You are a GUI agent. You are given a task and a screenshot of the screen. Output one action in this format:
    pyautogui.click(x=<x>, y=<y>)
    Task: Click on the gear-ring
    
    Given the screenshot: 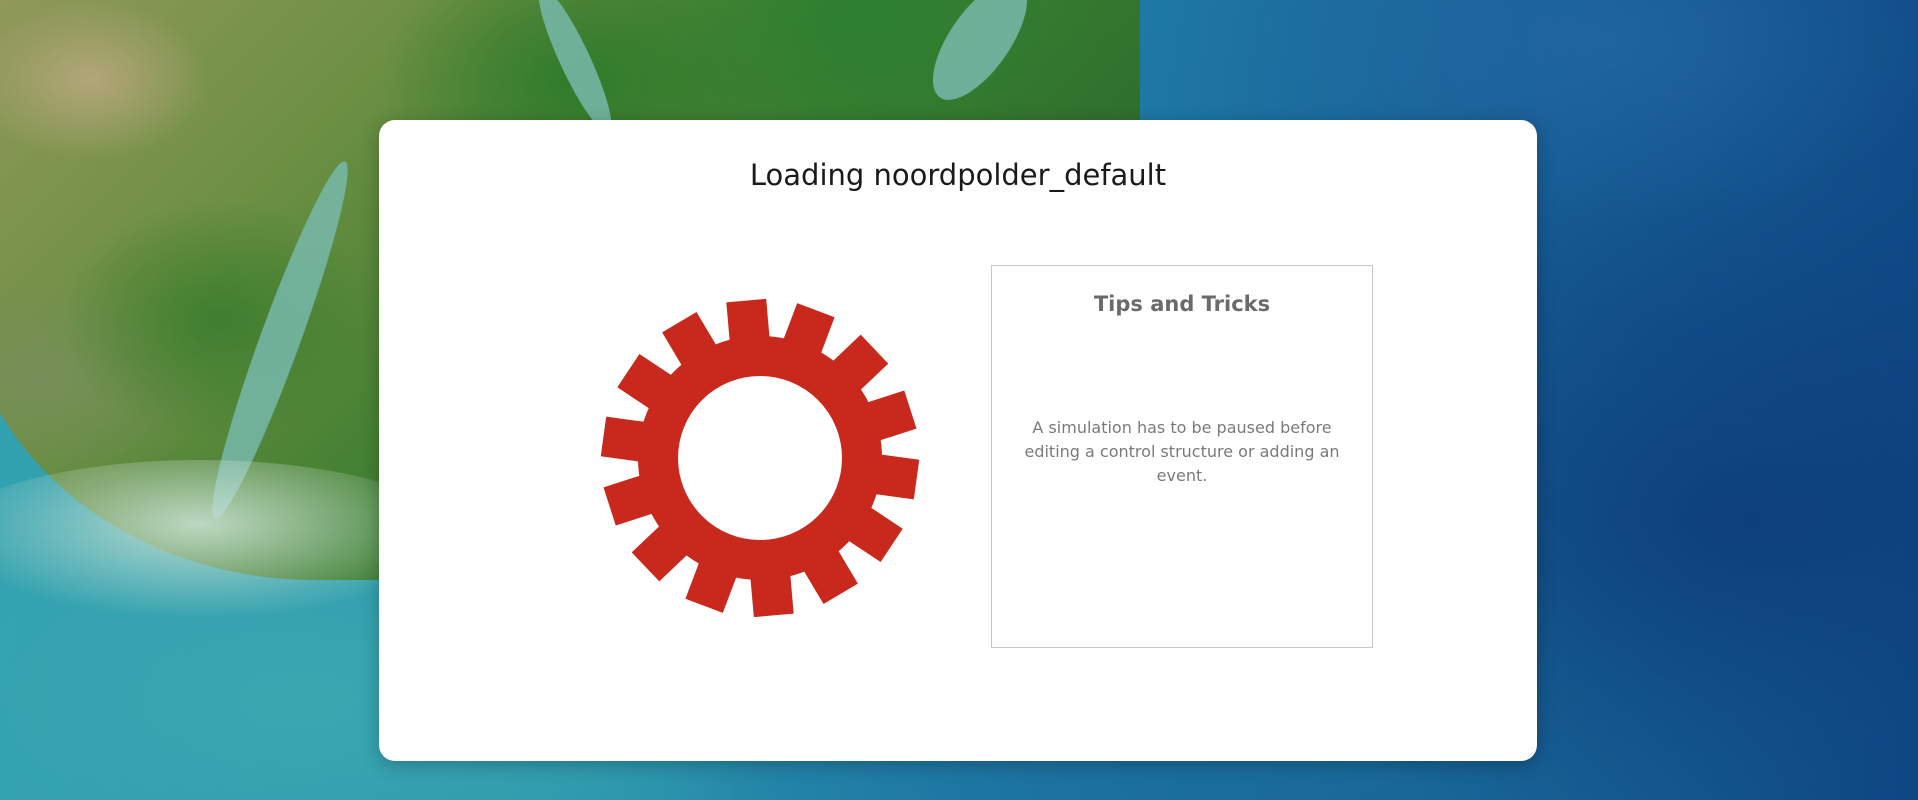 What is the action you would take?
    pyautogui.click(x=760, y=458)
    